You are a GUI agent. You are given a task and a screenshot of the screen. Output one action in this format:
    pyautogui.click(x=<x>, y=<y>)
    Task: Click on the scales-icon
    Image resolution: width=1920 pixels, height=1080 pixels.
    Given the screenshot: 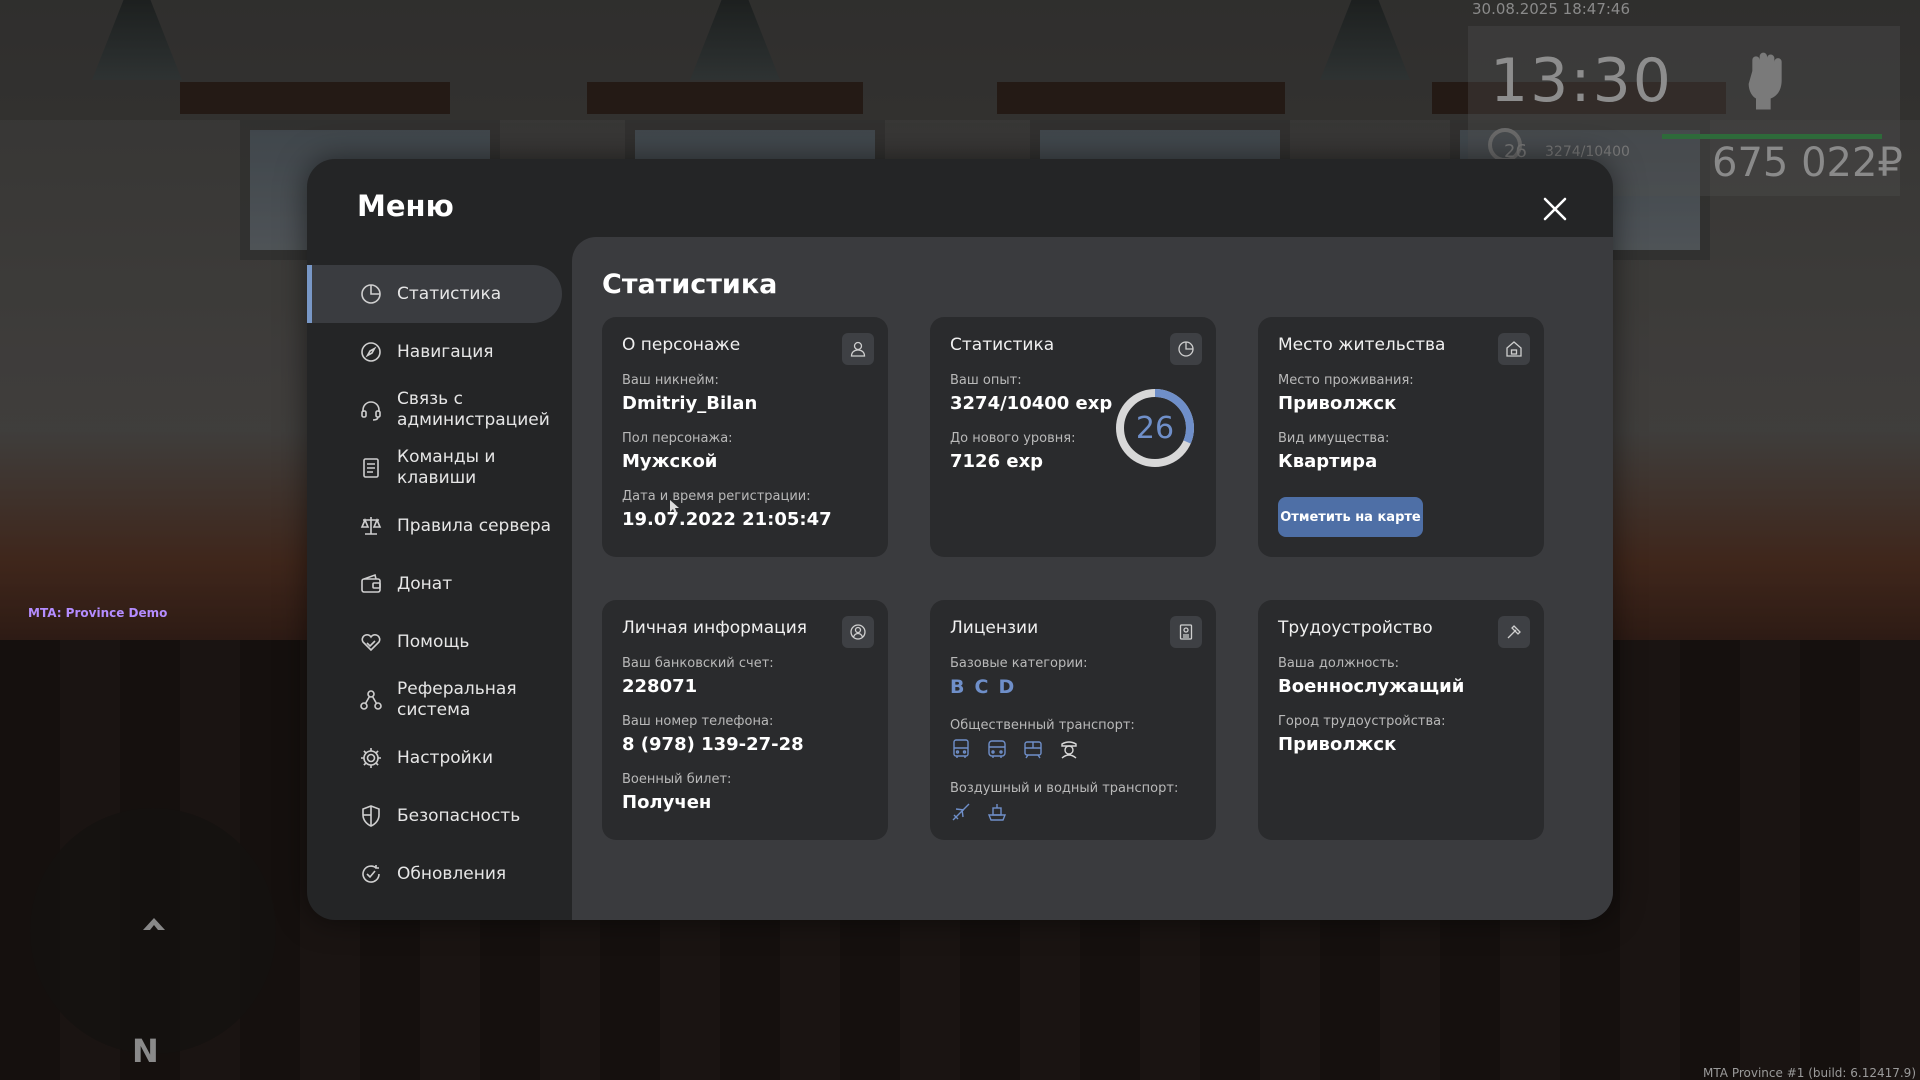 What is the action you would take?
    pyautogui.click(x=371, y=526)
    